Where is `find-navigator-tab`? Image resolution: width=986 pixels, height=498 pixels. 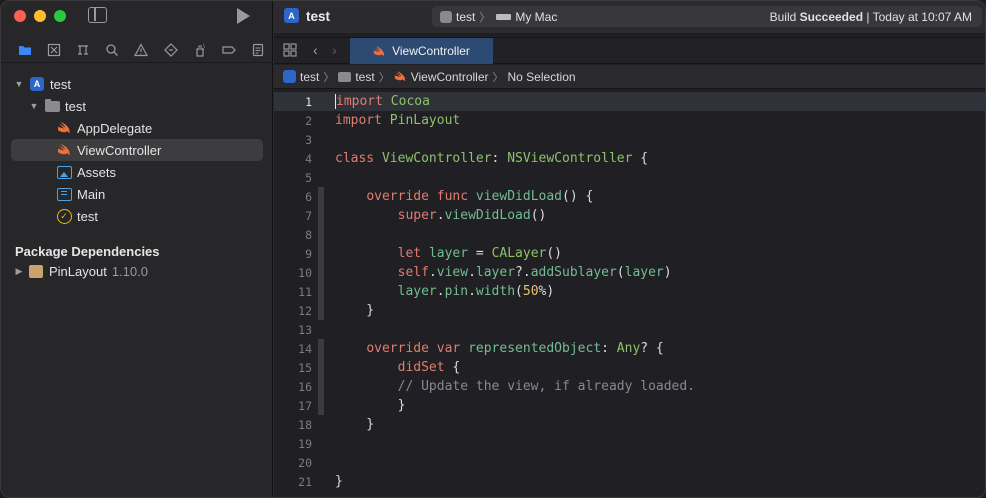 find-navigator-tab is located at coordinates (112, 50).